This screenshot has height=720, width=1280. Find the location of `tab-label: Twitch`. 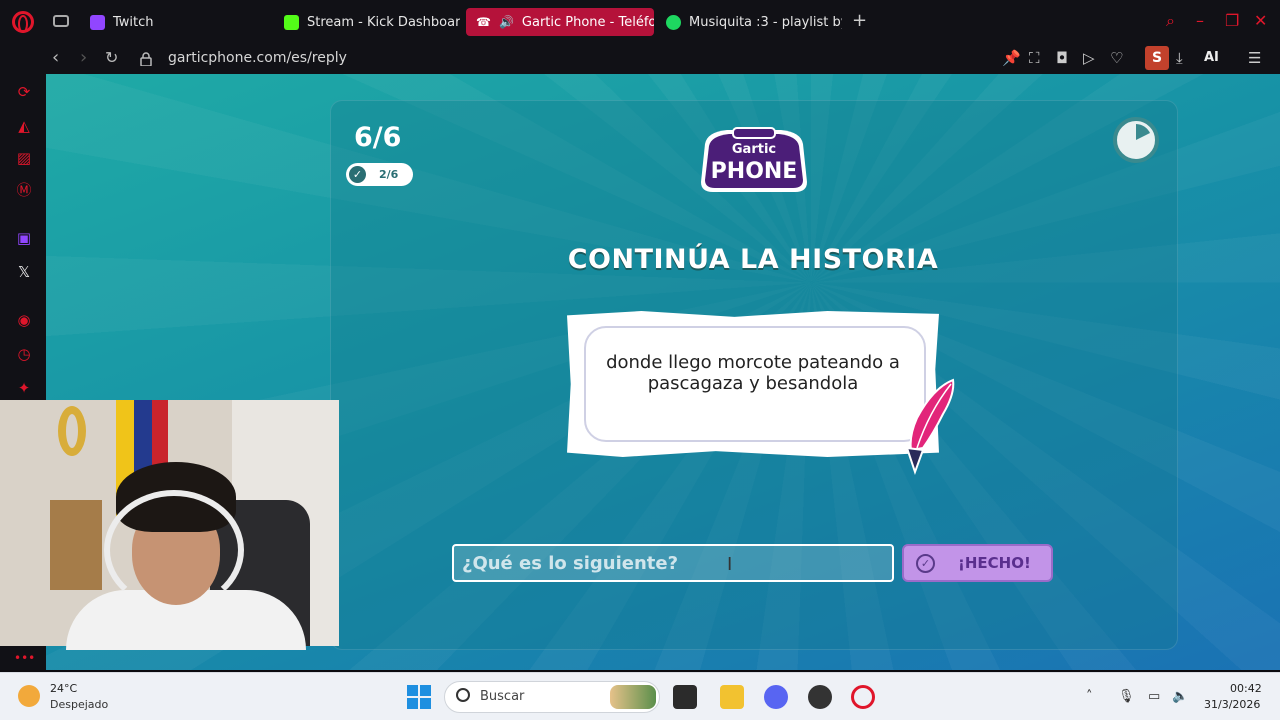

tab-label: Twitch is located at coordinates (133, 22).